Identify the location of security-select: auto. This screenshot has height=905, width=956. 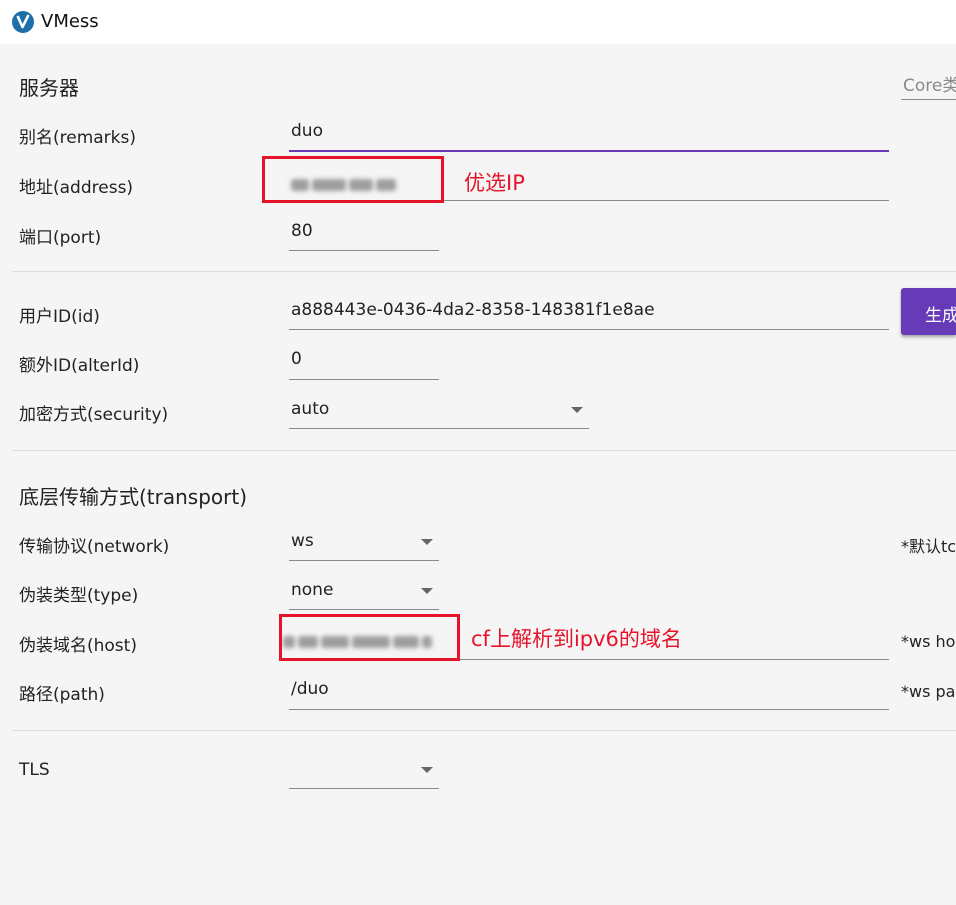
(439, 414).